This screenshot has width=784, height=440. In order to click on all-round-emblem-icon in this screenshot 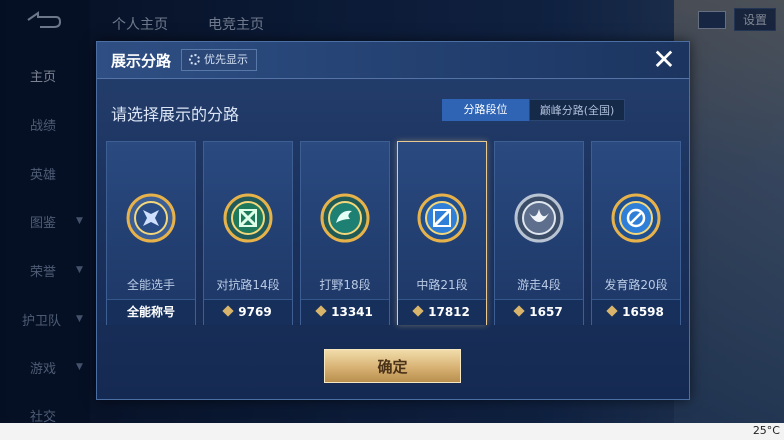, I will do `click(151, 218)`.